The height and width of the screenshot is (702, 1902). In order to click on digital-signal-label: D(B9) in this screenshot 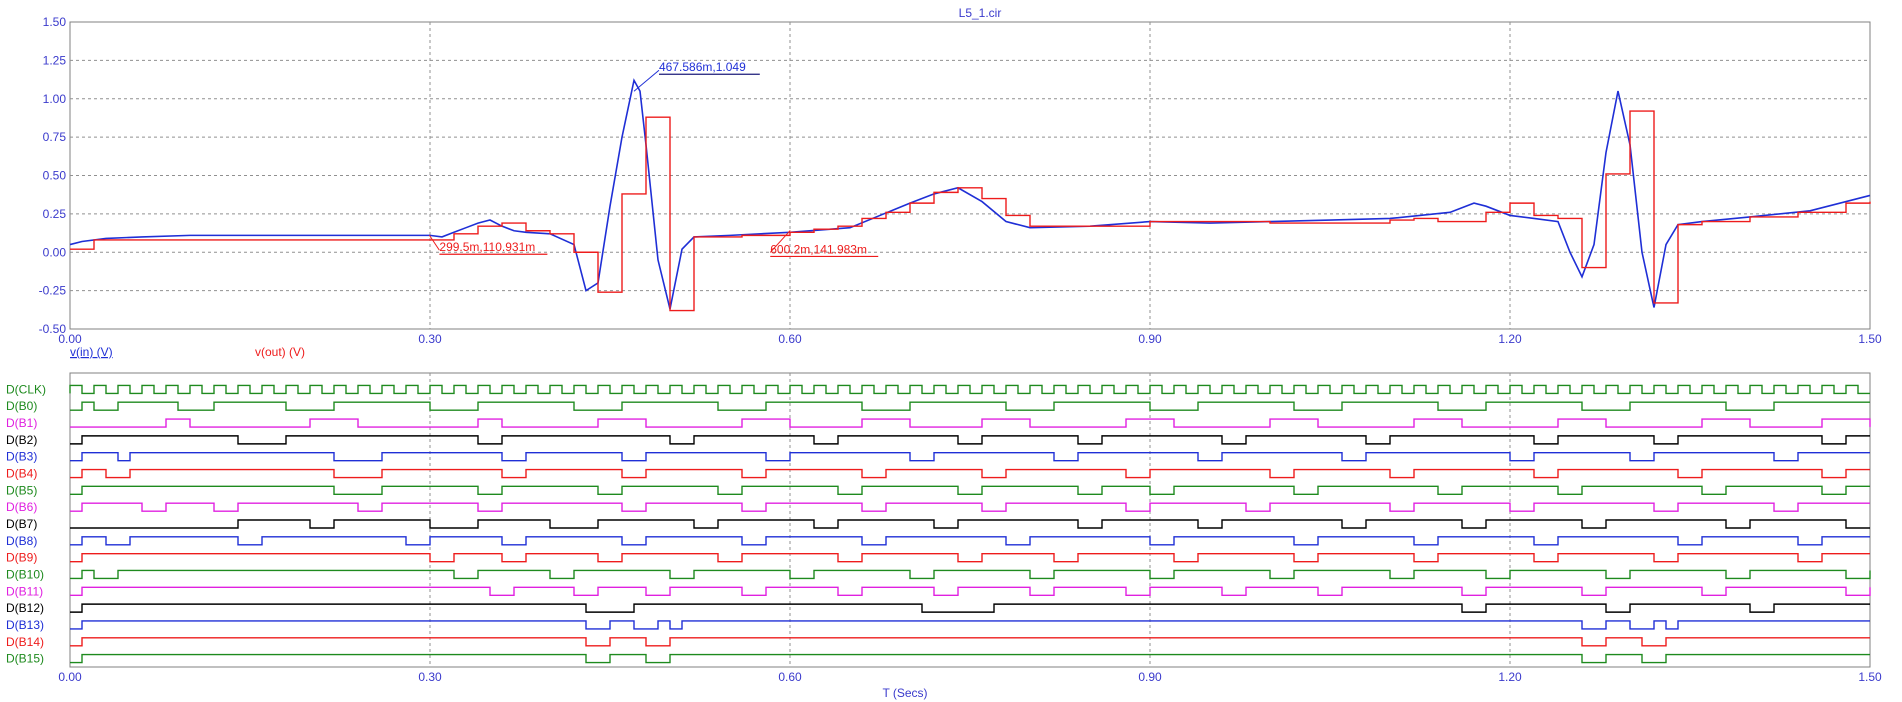, I will do `click(21, 558)`.